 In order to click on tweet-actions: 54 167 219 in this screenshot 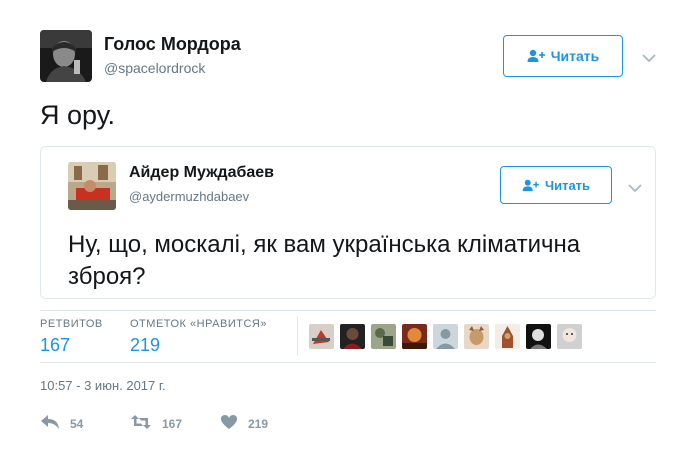, I will do `click(154, 423)`.